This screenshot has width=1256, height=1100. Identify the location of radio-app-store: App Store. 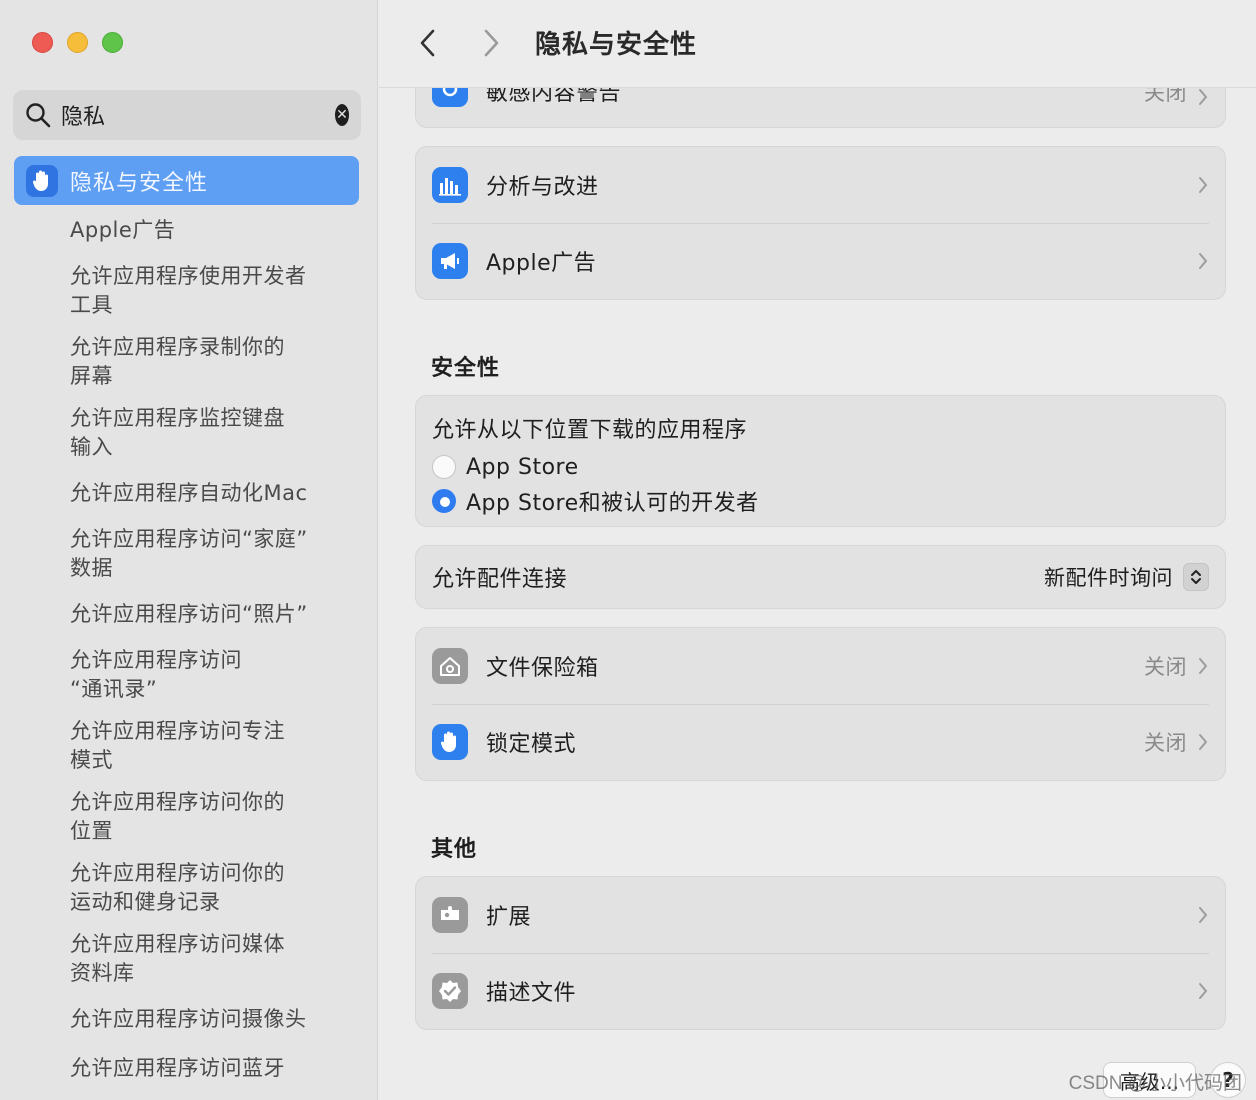
(820, 467).